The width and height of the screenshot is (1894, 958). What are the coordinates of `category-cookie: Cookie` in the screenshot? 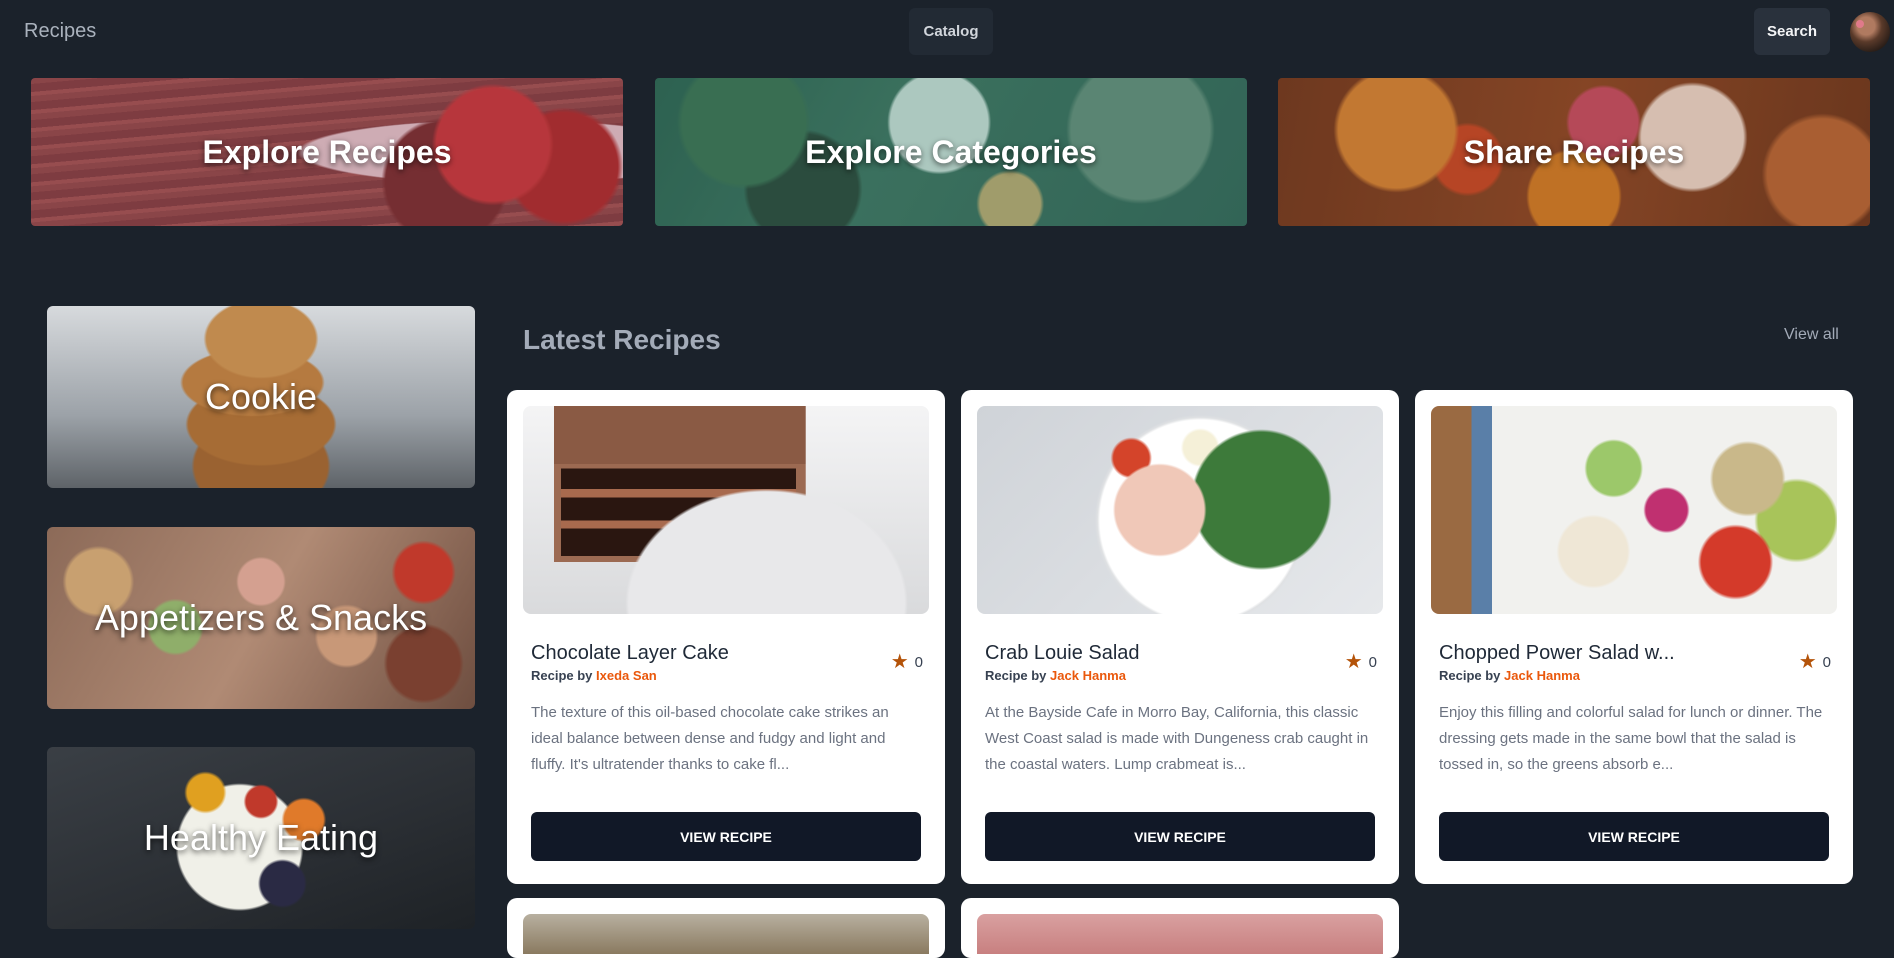 It's located at (261, 397).